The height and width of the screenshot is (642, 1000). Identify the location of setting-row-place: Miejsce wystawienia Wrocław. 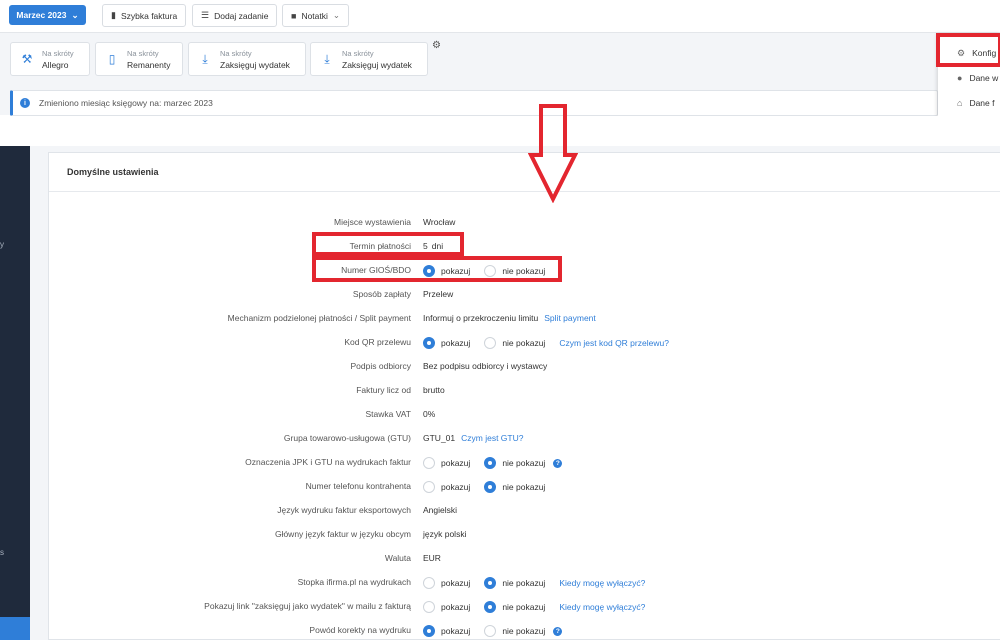
(524, 224).